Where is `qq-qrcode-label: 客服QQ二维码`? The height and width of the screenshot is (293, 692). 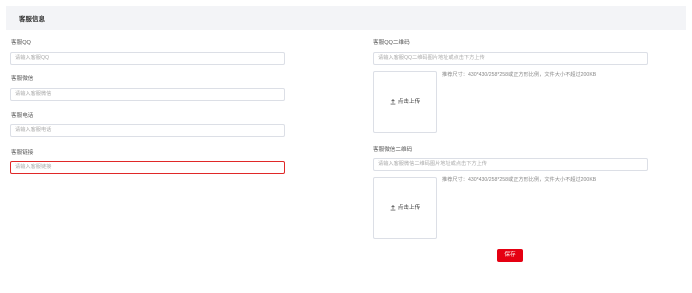 qq-qrcode-label: 客服QQ二维码 is located at coordinates (391, 43).